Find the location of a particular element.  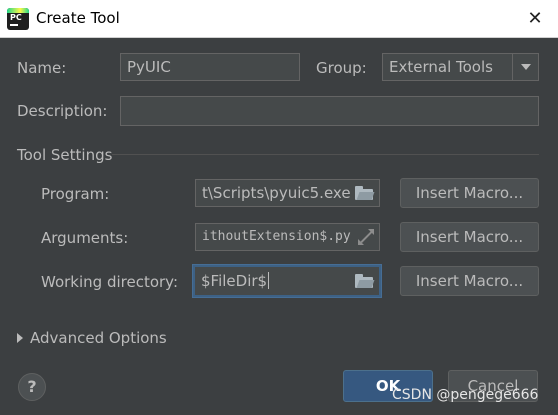

name-value: PyUIC is located at coordinates (149, 67).